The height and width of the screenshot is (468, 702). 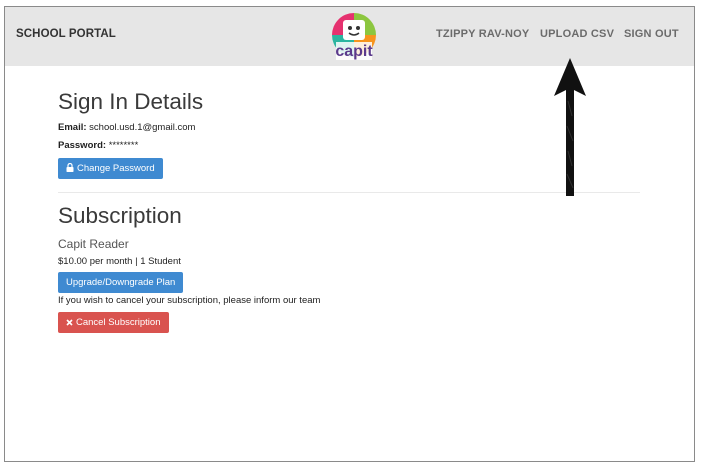 I want to click on email-row: Email: school.usd.1@gmail.com, so click(x=126, y=127).